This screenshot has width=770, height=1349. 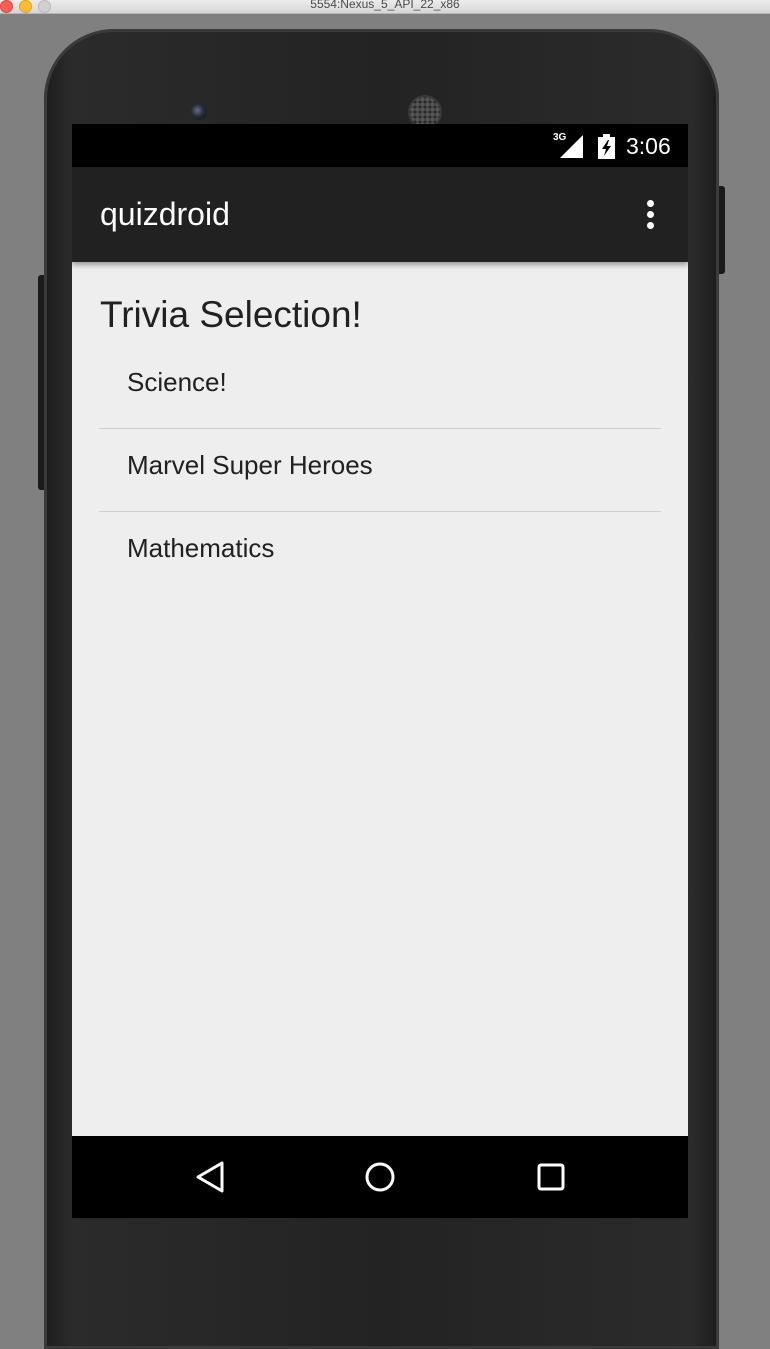 What do you see at coordinates (380, 214) in the screenshot?
I see `app-bar: quizdroid` at bounding box center [380, 214].